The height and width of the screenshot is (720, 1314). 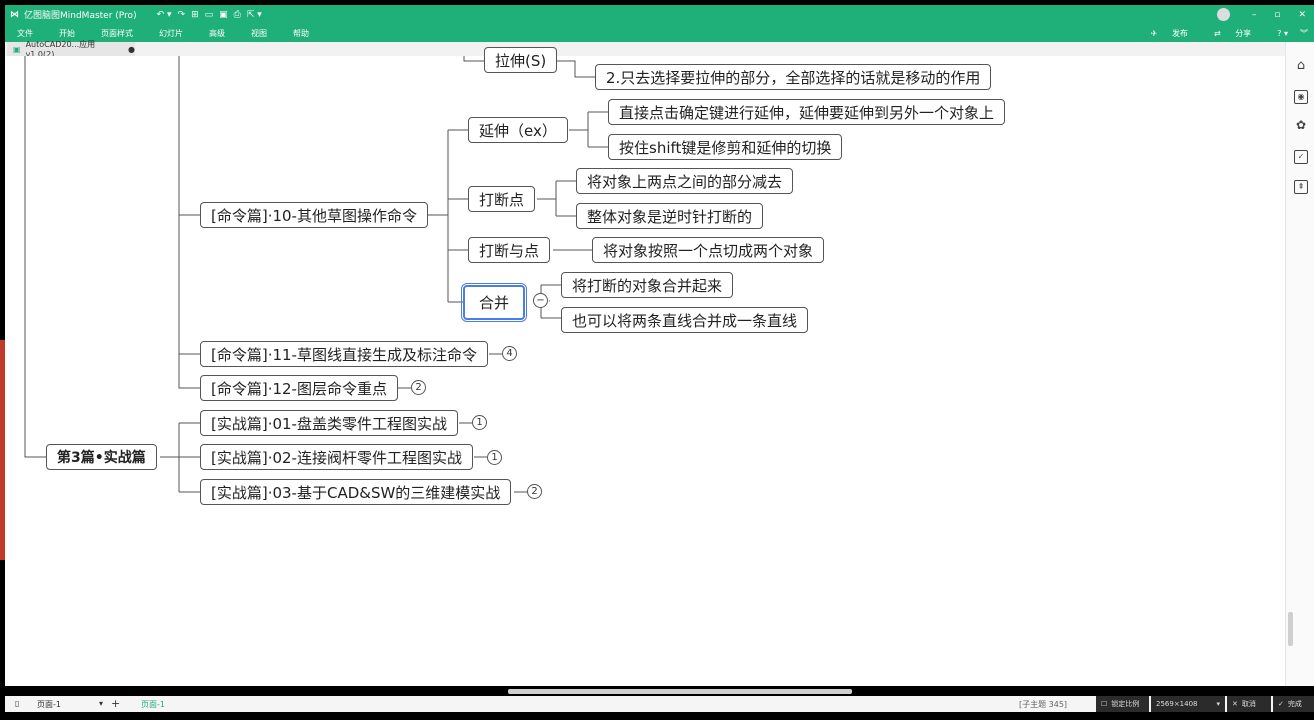 What do you see at coordinates (1177, 704) in the screenshot?
I see `size-value: 2569×1408` at bounding box center [1177, 704].